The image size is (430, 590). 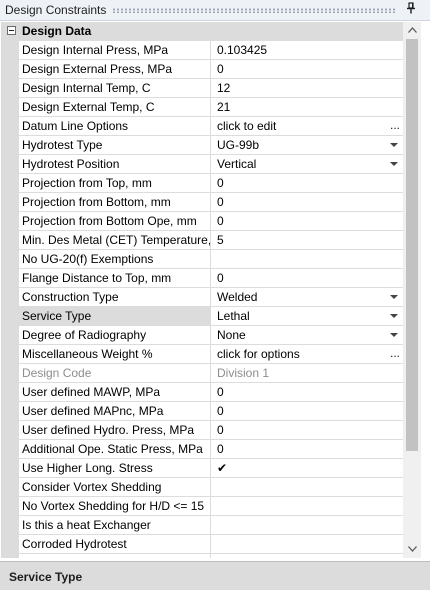 I want to click on category-design-data: Design Data, so click(x=202, y=31).